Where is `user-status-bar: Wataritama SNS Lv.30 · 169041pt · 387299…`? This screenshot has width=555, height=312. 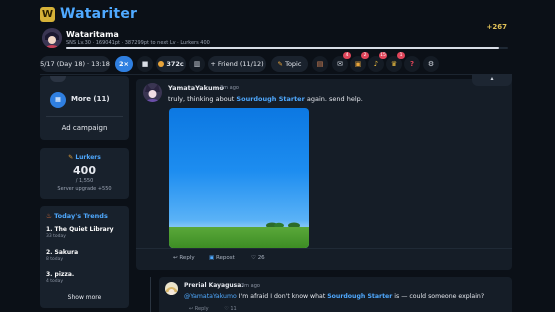 user-status-bar: Wataritama SNS Lv.30 · 169041pt · 387299… is located at coordinates (277, 41).